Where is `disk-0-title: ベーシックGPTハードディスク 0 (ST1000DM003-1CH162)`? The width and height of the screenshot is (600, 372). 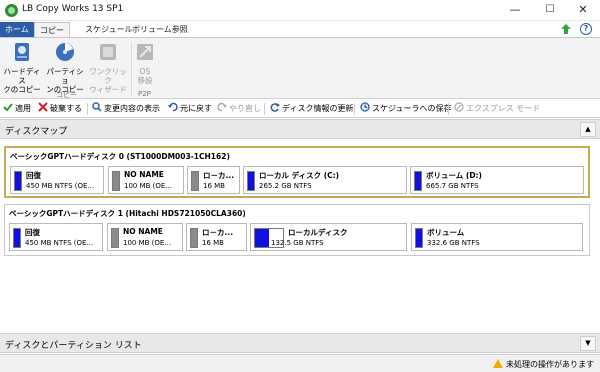 disk-0-title: ベーシックGPTハードディスク 0 (ST1000DM003-1CH162) is located at coordinates (120, 156).